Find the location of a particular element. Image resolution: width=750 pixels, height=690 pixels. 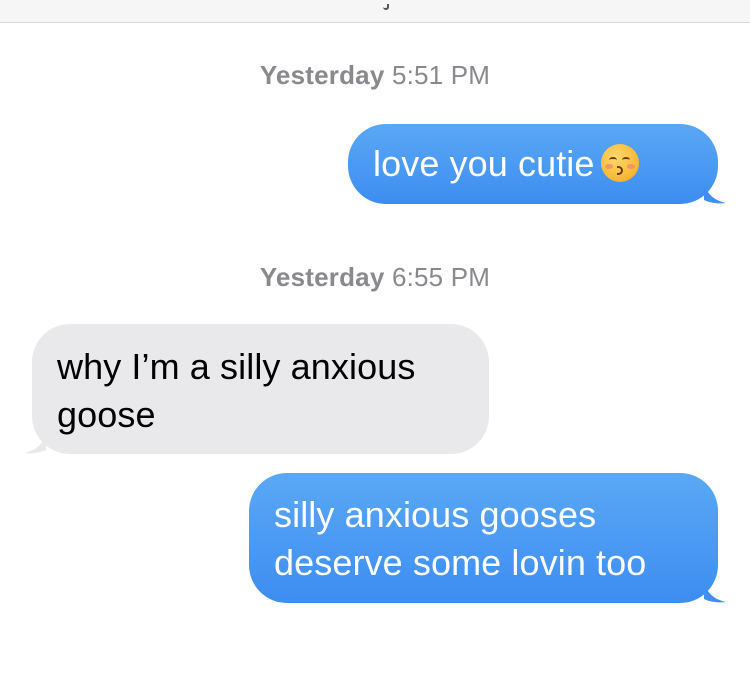

timestamp-2: Yesterday 6:55 PM is located at coordinates (375, 277).